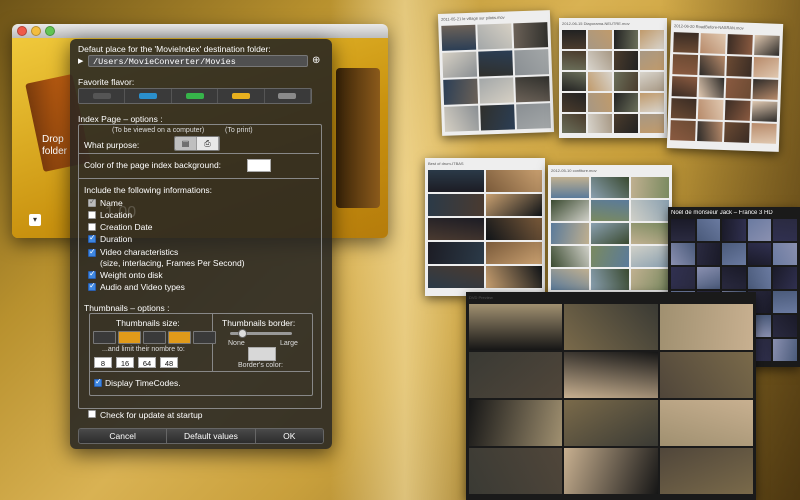 The image size is (800, 500). What do you see at coordinates (92, 274) in the screenshot?
I see `weight-checkbox` at bounding box center [92, 274].